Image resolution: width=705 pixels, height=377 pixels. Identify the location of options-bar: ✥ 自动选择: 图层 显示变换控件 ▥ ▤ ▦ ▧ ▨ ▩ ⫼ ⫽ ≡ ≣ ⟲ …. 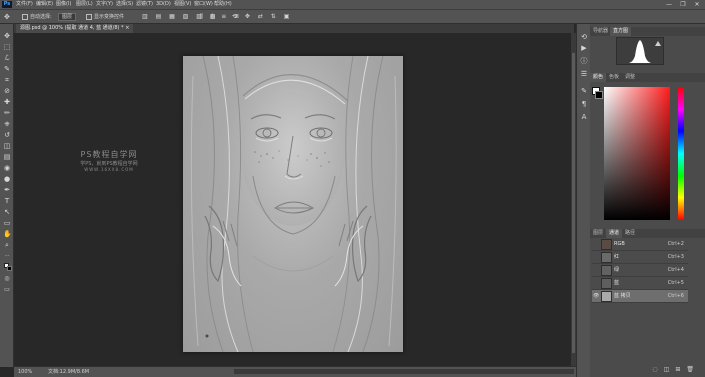
(352, 16).